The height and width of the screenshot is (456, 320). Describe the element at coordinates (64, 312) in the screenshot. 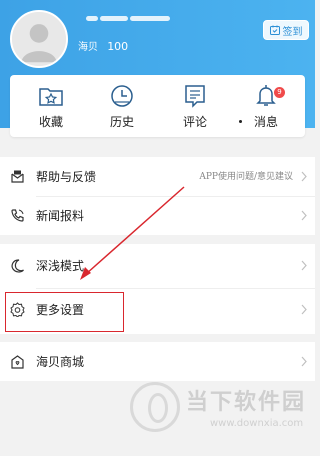

I see `annotation-highlight-box` at that location.